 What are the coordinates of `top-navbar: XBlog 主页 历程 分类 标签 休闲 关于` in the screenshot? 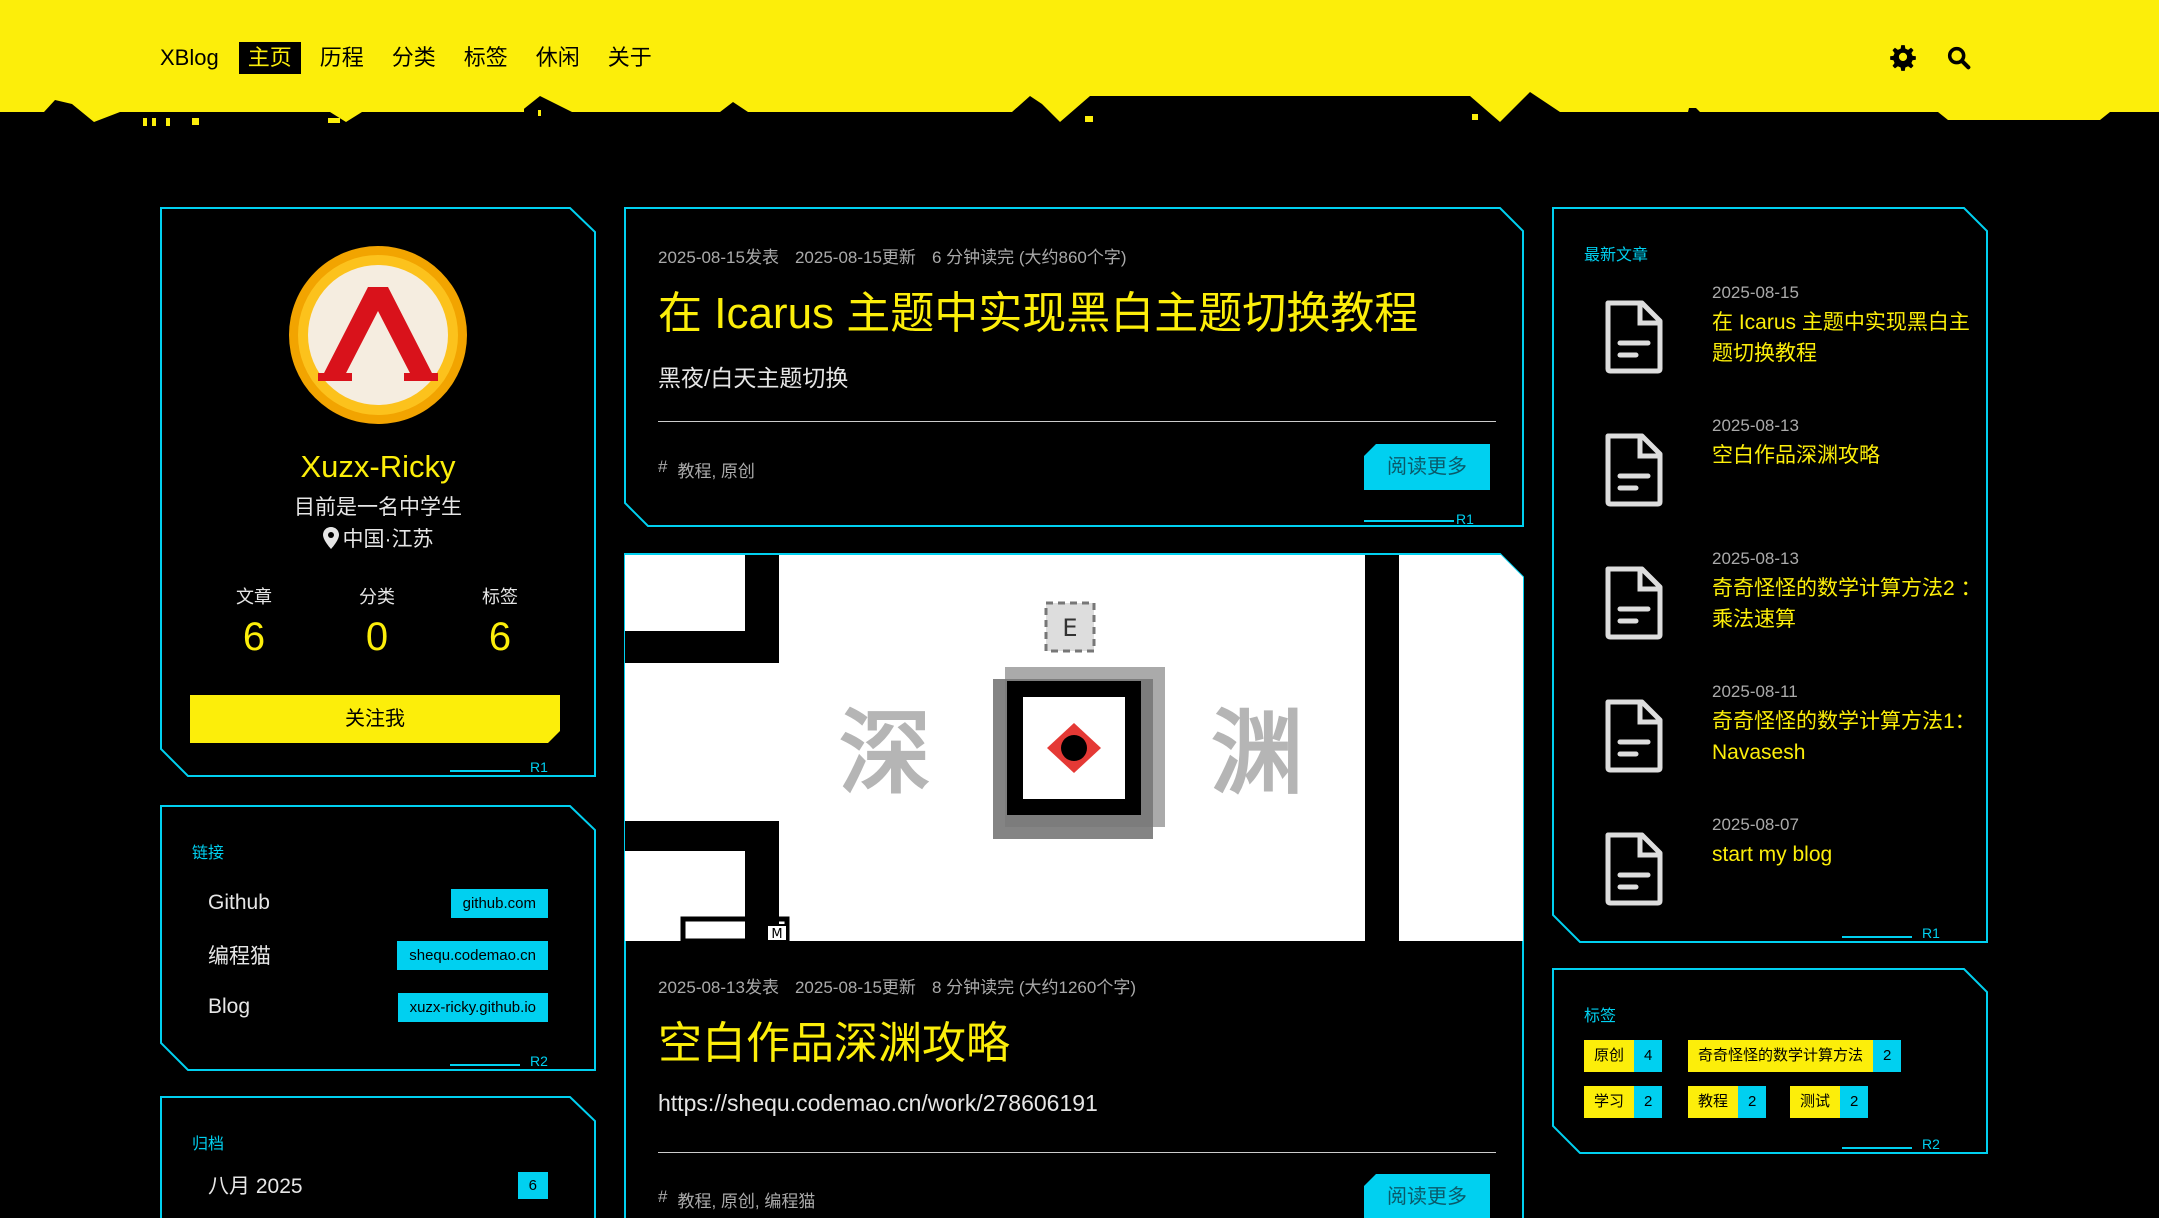 It's located at (1079, 64).